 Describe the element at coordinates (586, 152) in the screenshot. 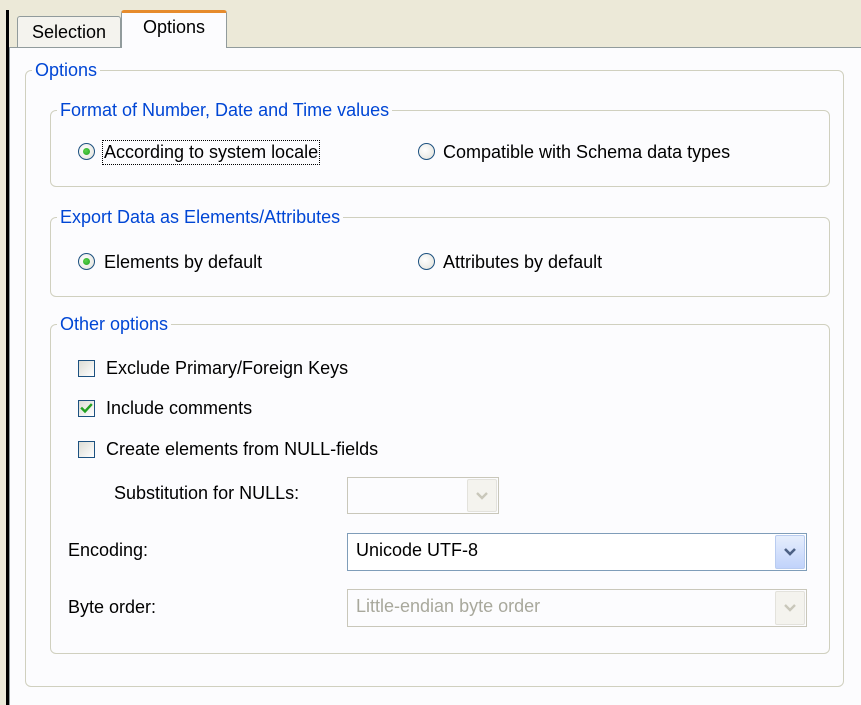

I see `radio-schema-types-label: Compatible with Schema data types` at that location.